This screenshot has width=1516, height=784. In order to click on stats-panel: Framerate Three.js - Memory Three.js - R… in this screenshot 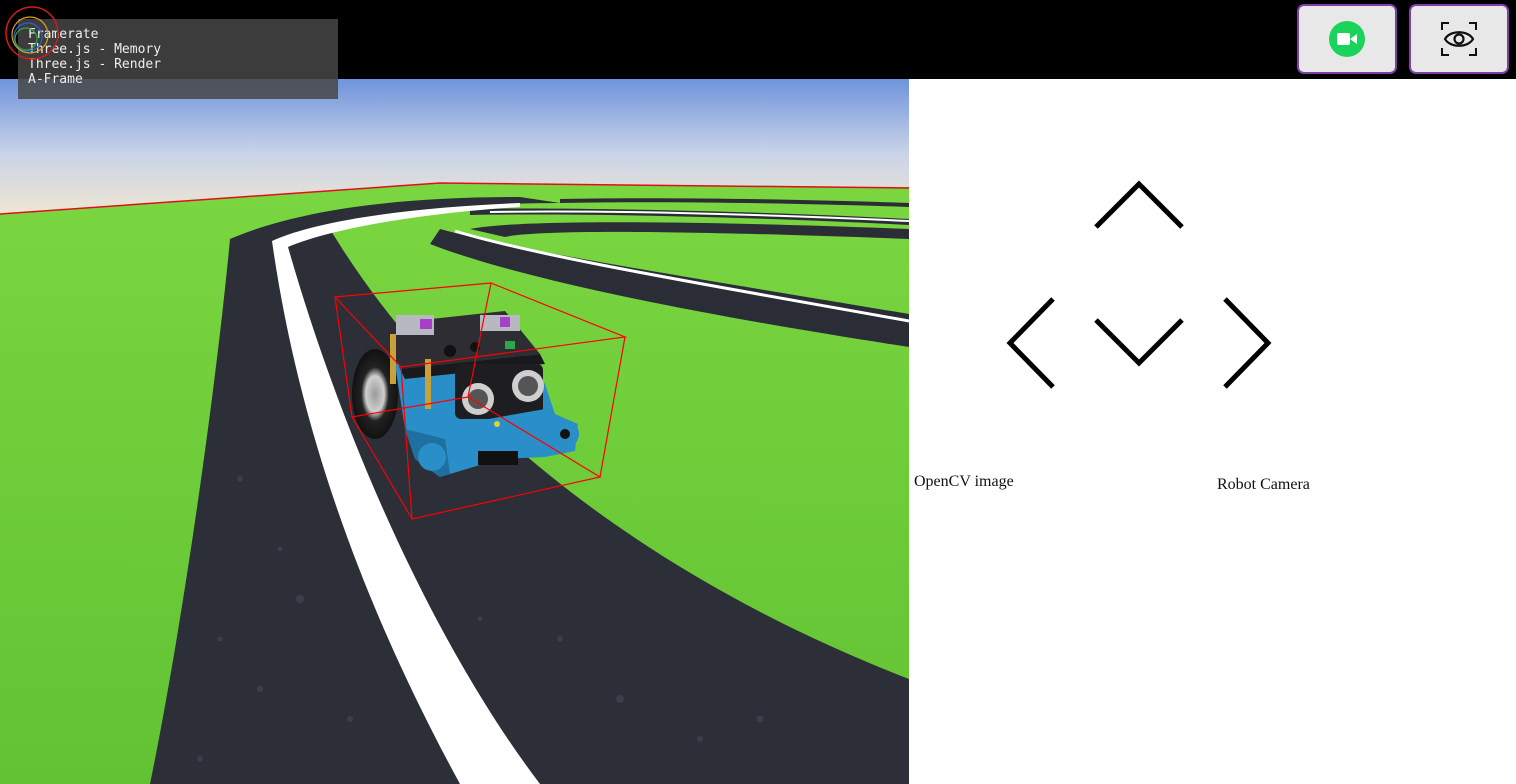, I will do `click(171, 52)`.